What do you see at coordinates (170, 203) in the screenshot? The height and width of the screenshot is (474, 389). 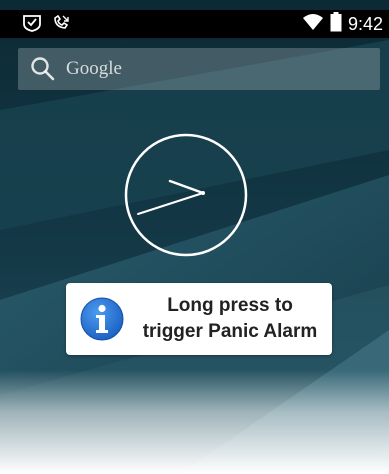 I see `minute-hand` at bounding box center [170, 203].